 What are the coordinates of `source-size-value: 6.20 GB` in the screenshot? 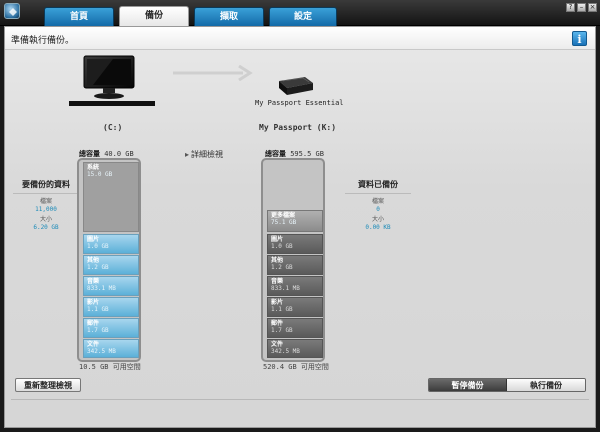 It's located at (46, 227).